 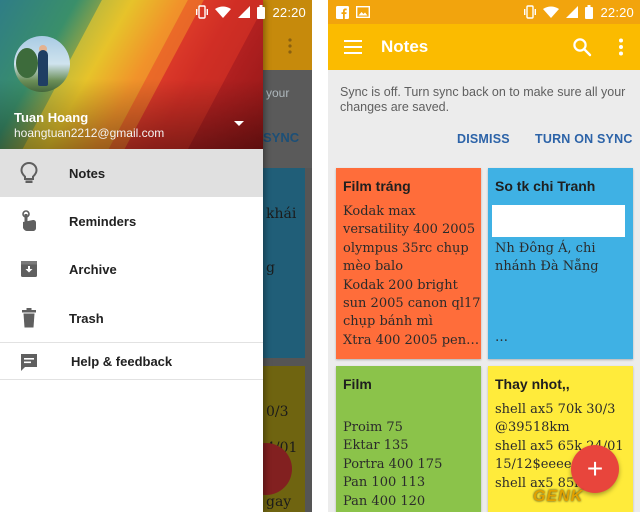 What do you see at coordinates (239, 123) in the screenshot?
I see `account-dropdown-icon` at bounding box center [239, 123].